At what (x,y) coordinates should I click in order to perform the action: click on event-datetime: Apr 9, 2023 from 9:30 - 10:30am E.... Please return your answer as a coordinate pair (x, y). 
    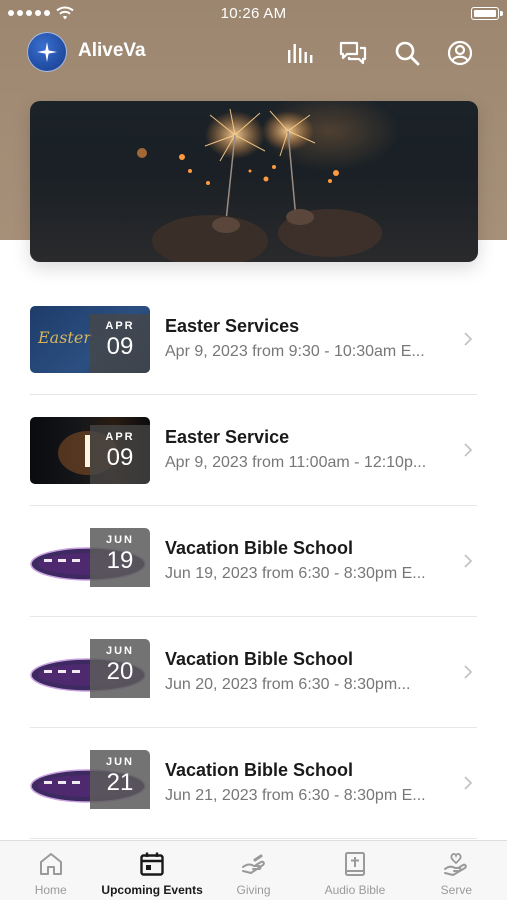
    Looking at the image, I should click on (295, 351).